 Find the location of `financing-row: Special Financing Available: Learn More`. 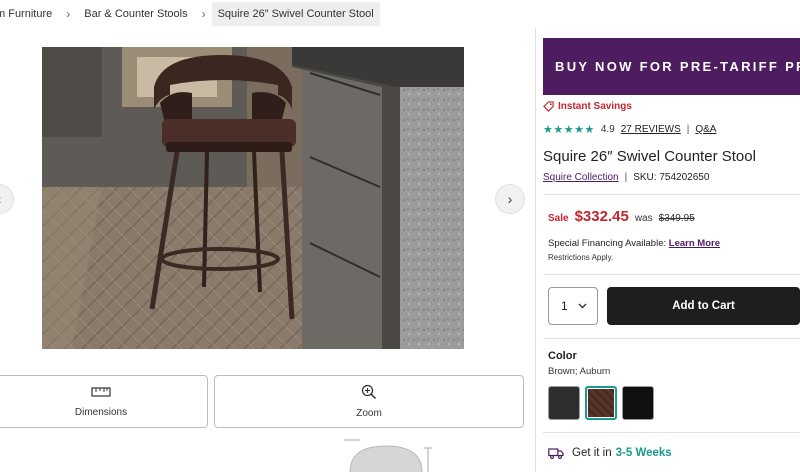

financing-row: Special Financing Available: Learn More is located at coordinates (634, 243).